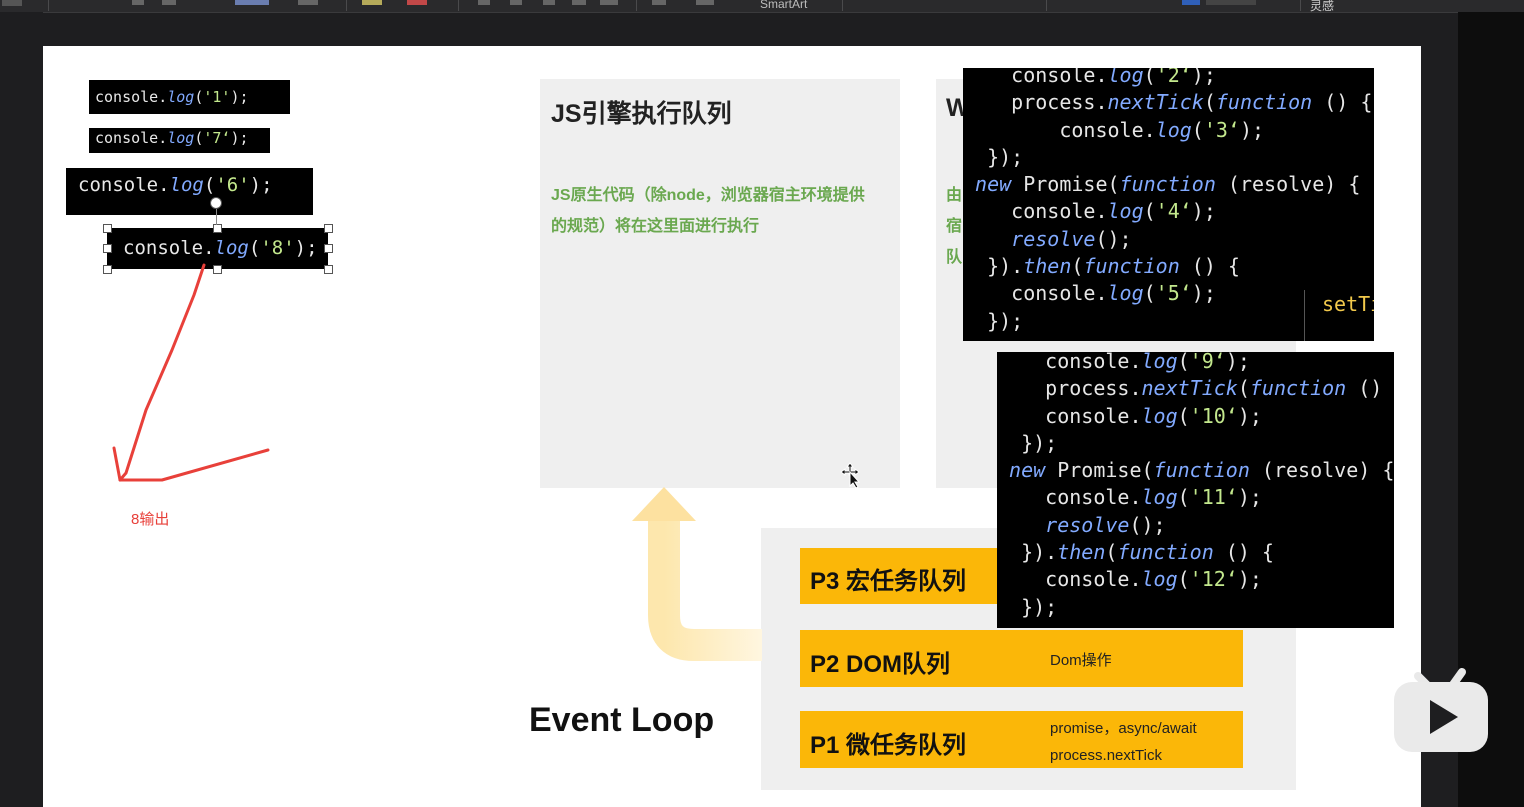 This screenshot has width=1524, height=807. What do you see at coordinates (217, 138) in the screenshot?
I see `code-token: '7‘` at bounding box center [217, 138].